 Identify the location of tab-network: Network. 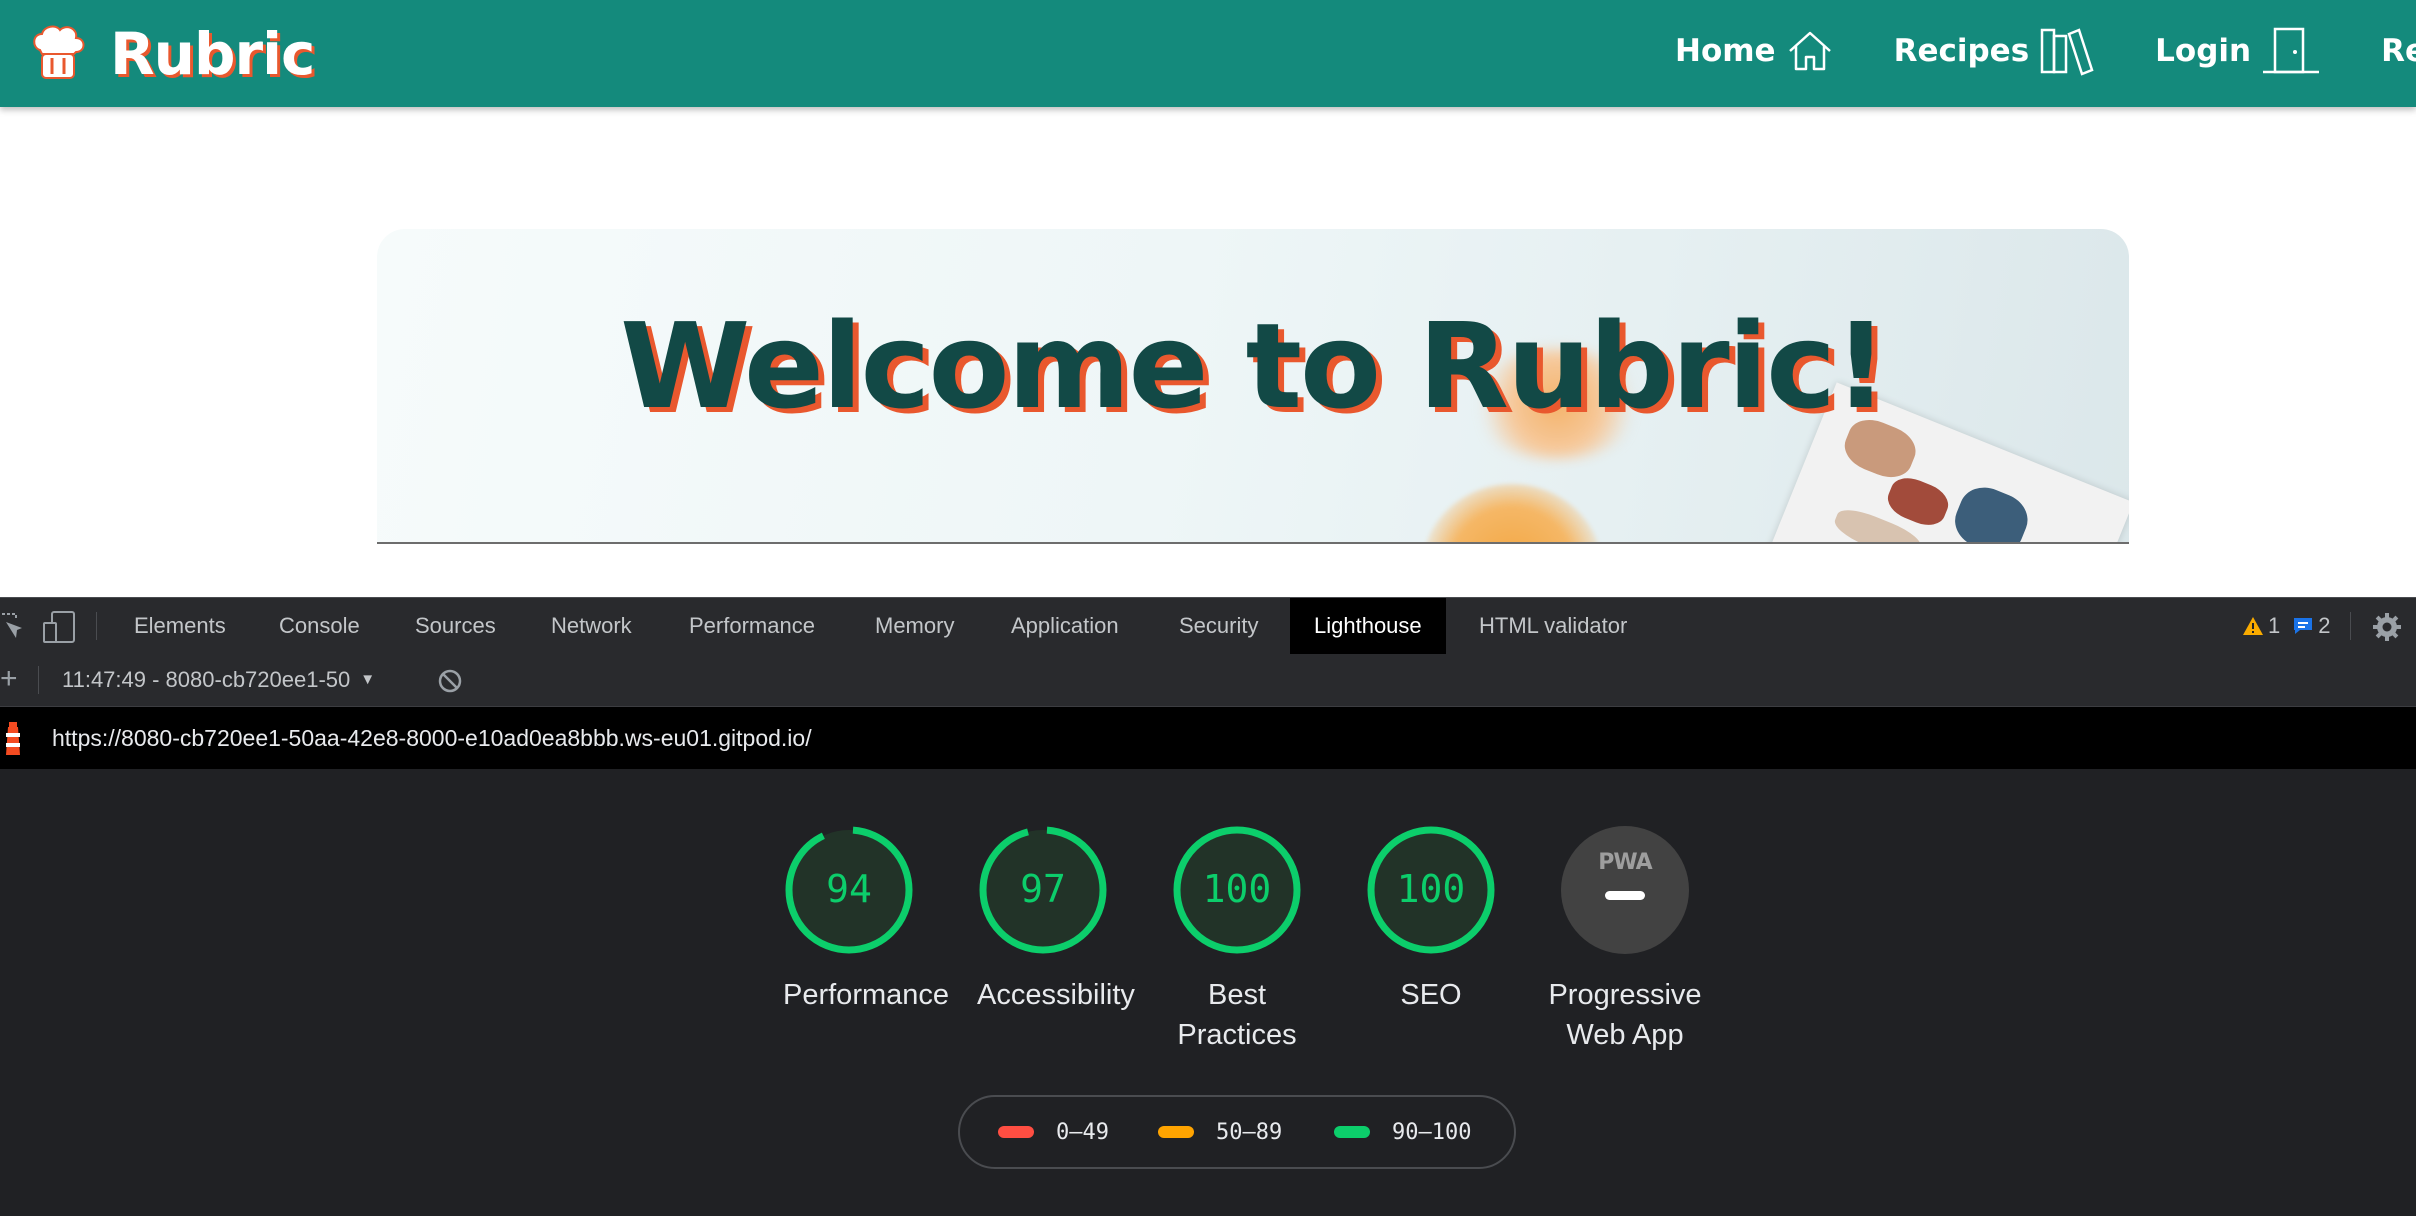
(591, 626).